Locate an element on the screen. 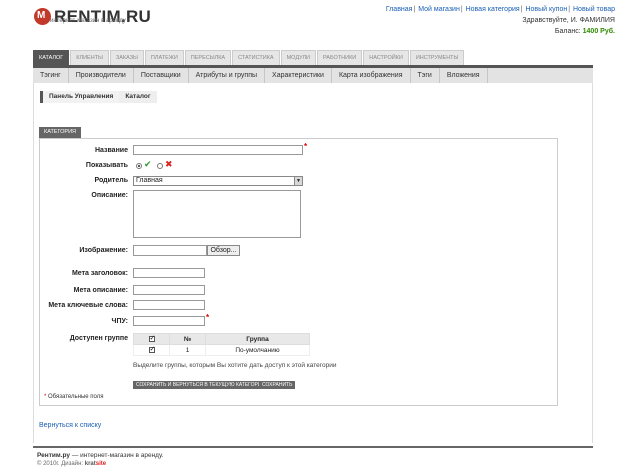 This screenshot has height=472, width=624. tab-workers: РАБОТНИКИ is located at coordinates (339, 57).